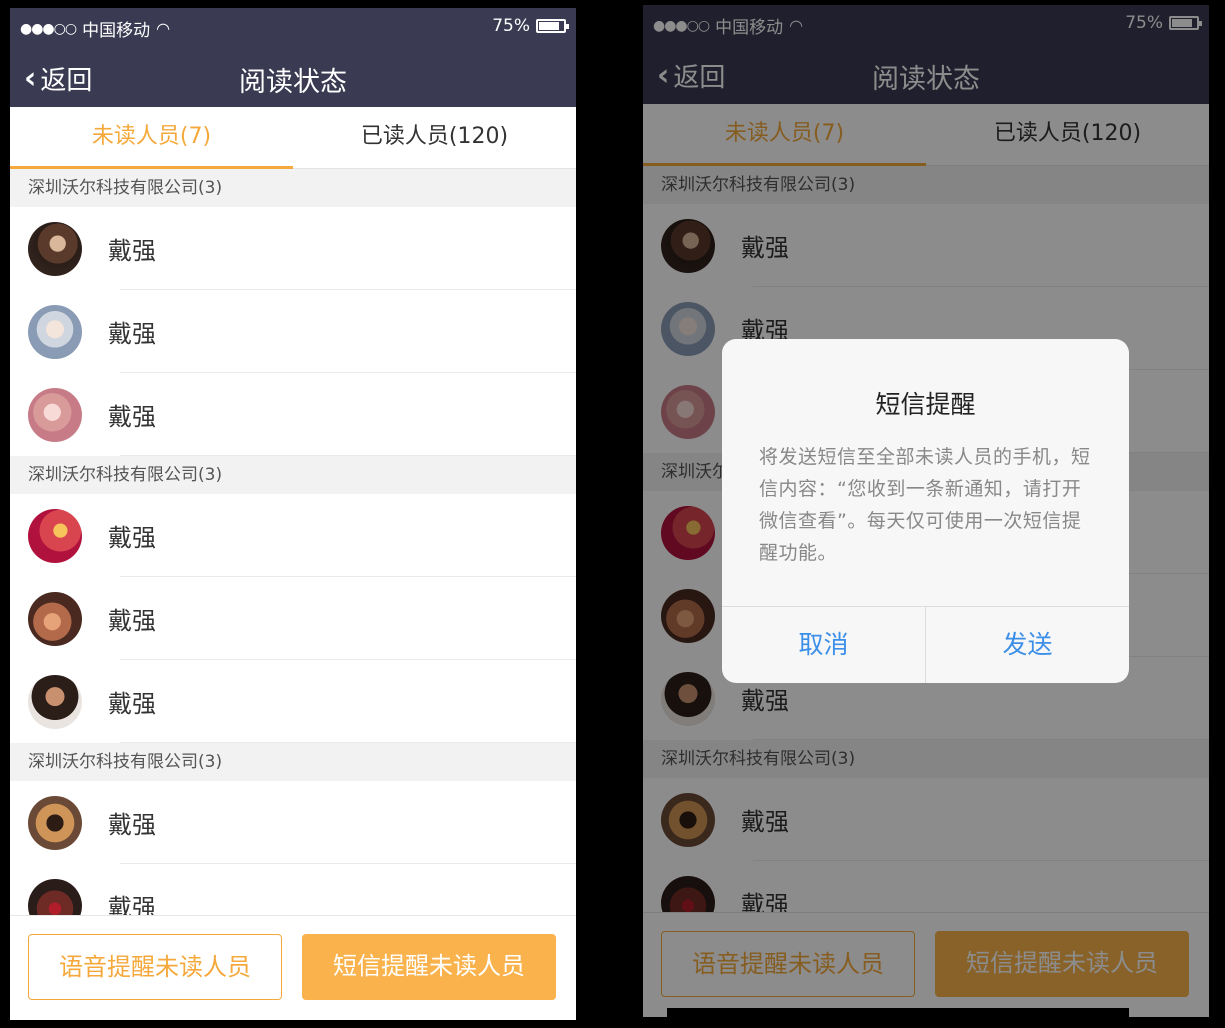 This screenshot has width=1225, height=1028. I want to click on send-button: 发送, so click(1027, 645).